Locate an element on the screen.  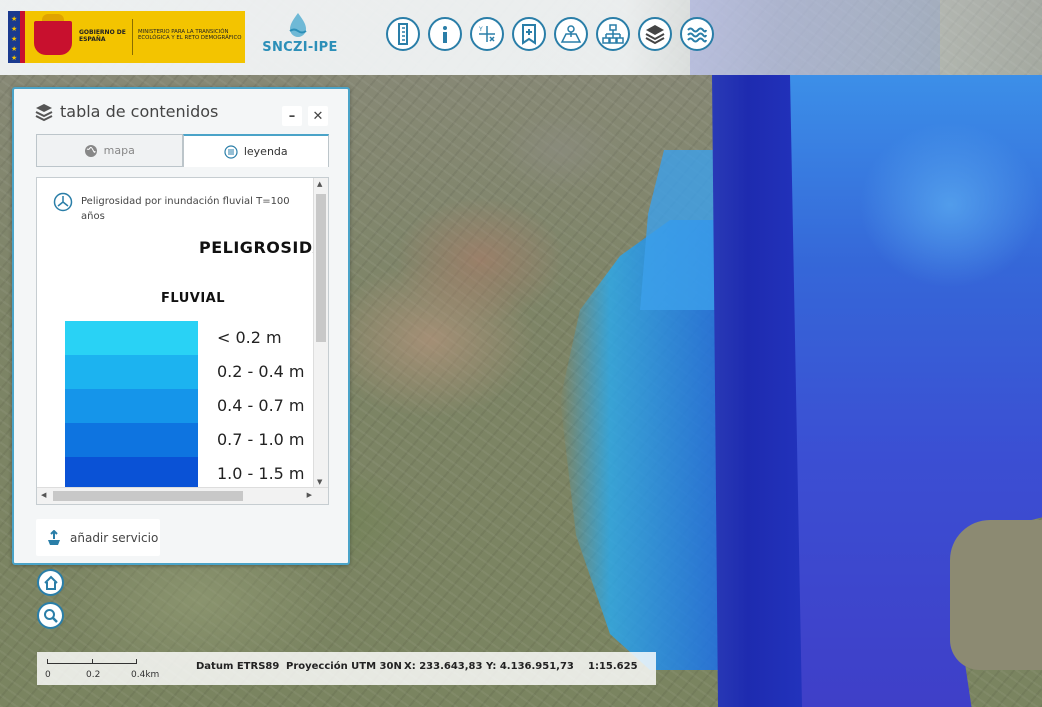
flood-area-port is located at coordinates (680, 230).